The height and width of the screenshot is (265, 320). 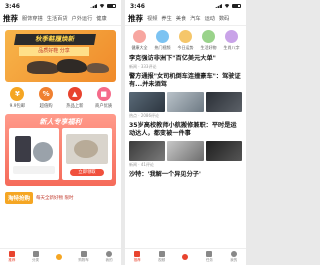 What do you see at coordinates (87, 154) in the screenshot?
I see `product-card: 立即领取` at bounding box center [87, 154].